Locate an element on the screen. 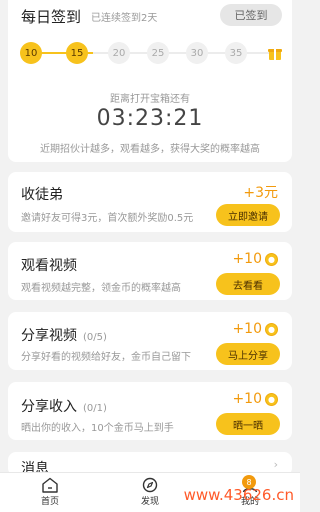 This screenshot has height=512, width=320. task-progress-count: (0/5) is located at coordinates (95, 337).